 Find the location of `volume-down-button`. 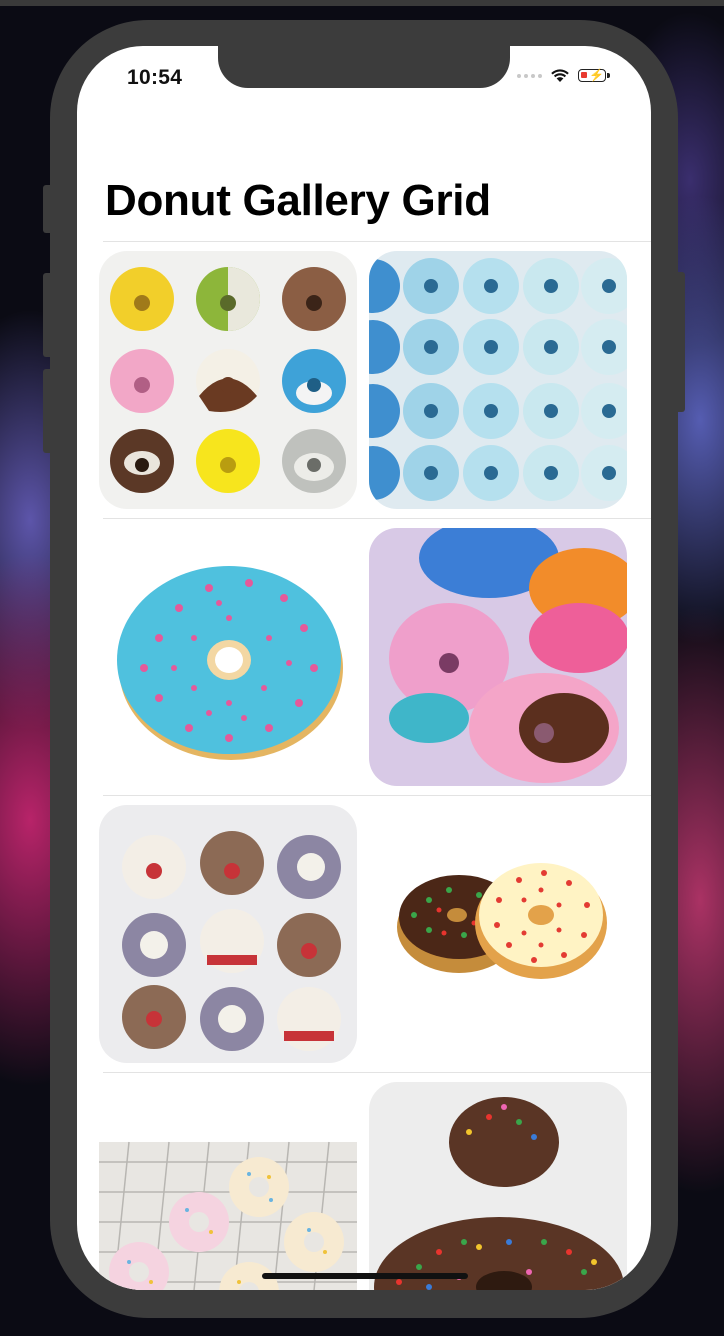

volume-down-button is located at coordinates (46, 411).